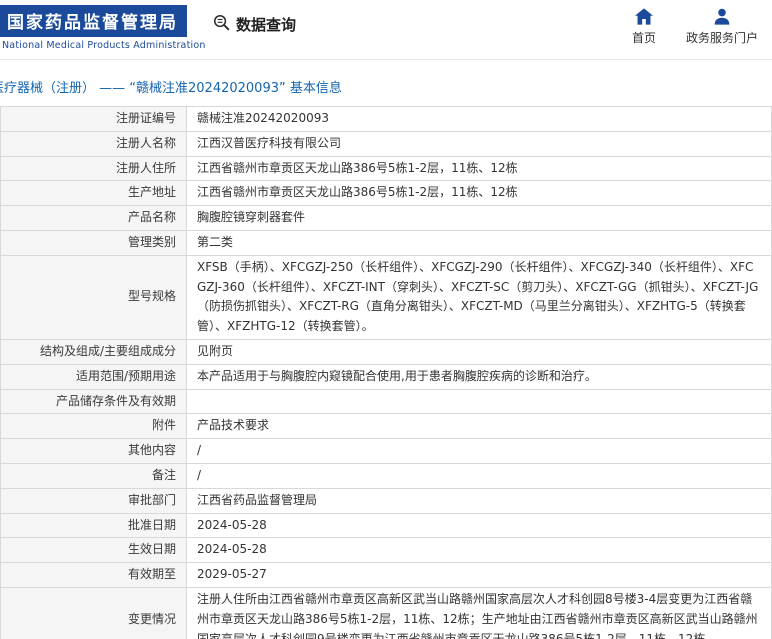  I want to click on row-label: 备注, so click(163, 474).